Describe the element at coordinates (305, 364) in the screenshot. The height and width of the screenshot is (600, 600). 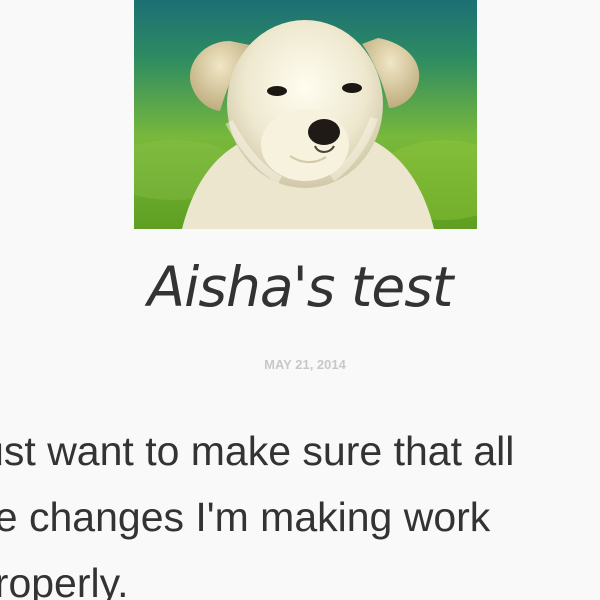
I see `post-date: MAY 21, 2014` at that location.